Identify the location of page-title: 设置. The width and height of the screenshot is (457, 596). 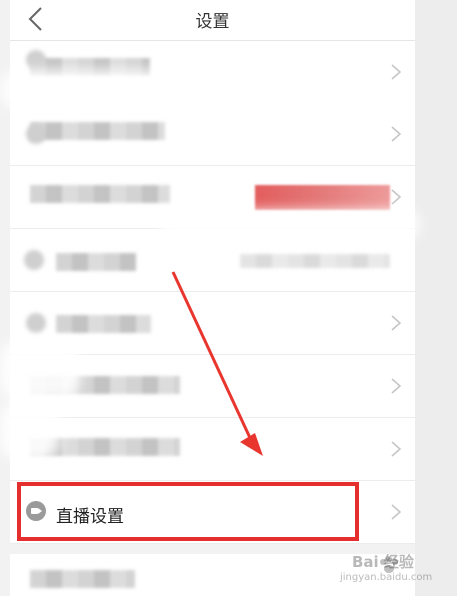
(212, 22).